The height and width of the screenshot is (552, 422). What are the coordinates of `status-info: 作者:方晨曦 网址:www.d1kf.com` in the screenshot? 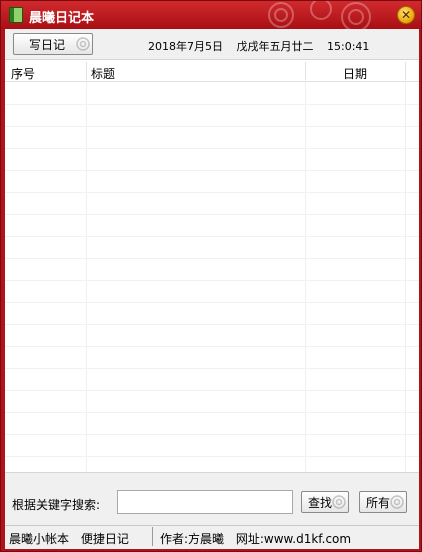 It's located at (259, 538).